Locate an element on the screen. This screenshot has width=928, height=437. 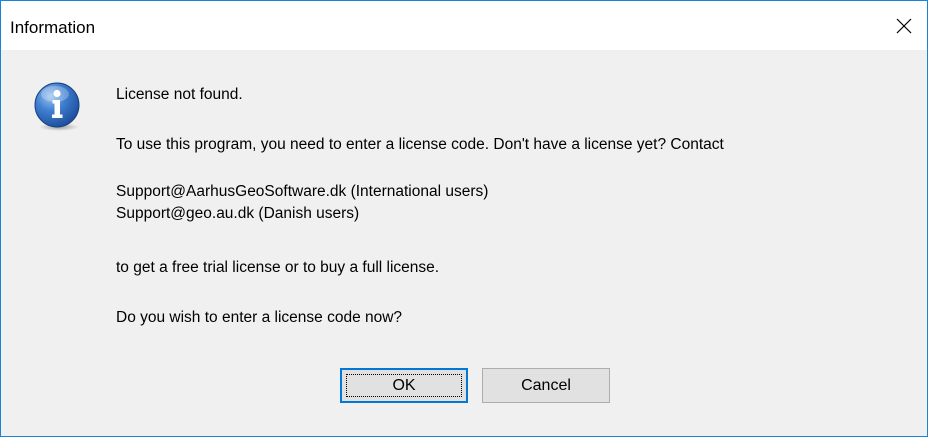
cancel-button-label: Cancel is located at coordinates (546, 385).